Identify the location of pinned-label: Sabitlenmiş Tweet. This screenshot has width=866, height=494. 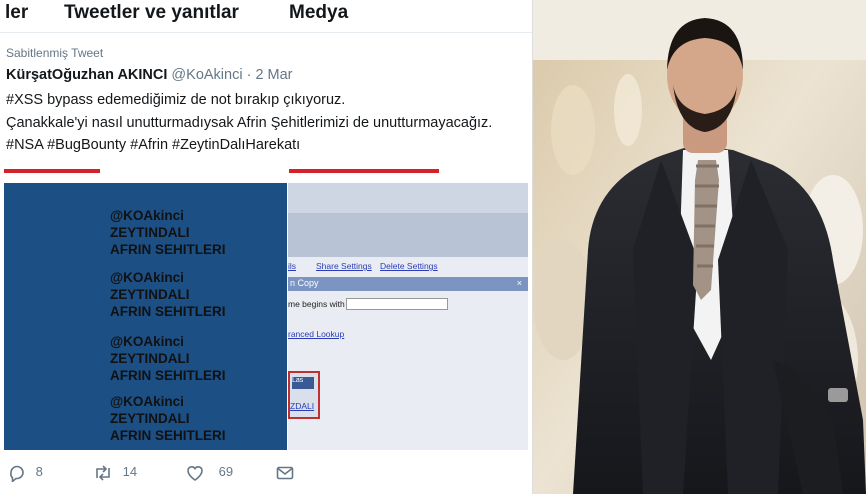
(55, 53).